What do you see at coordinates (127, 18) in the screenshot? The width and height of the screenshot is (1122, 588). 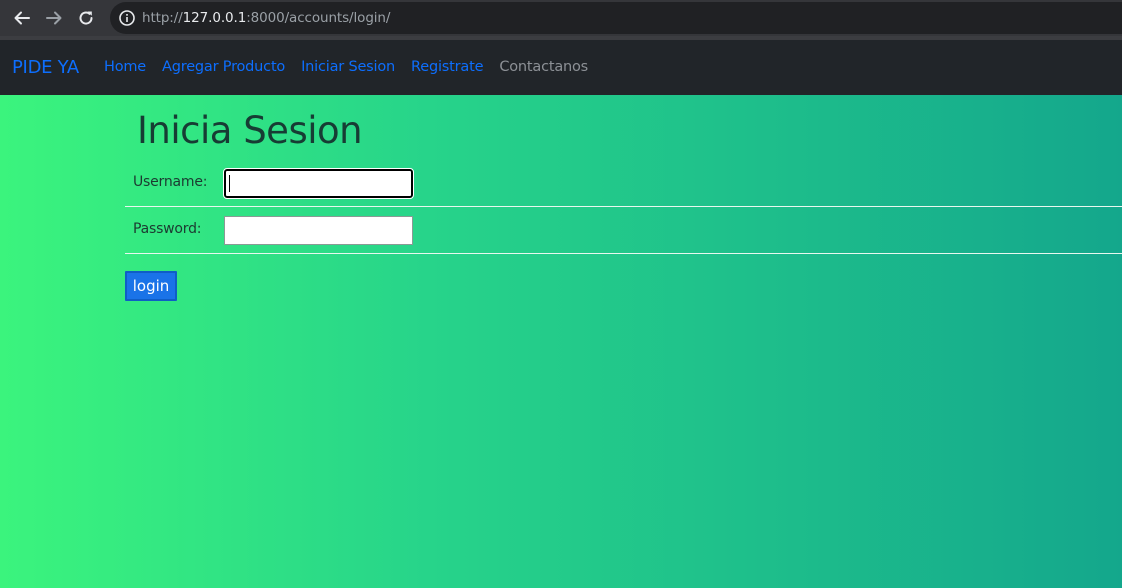 I see `info-icon` at bounding box center [127, 18].